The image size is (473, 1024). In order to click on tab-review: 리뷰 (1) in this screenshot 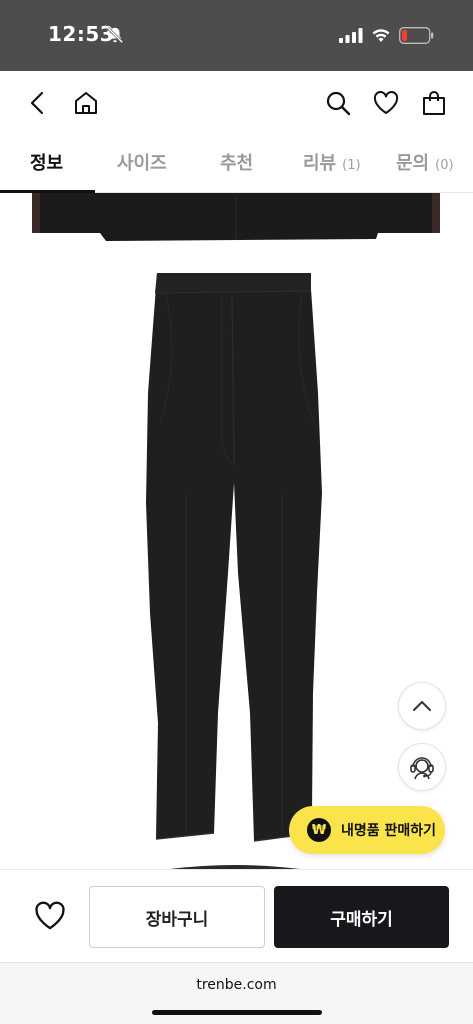, I will do `click(332, 162)`.